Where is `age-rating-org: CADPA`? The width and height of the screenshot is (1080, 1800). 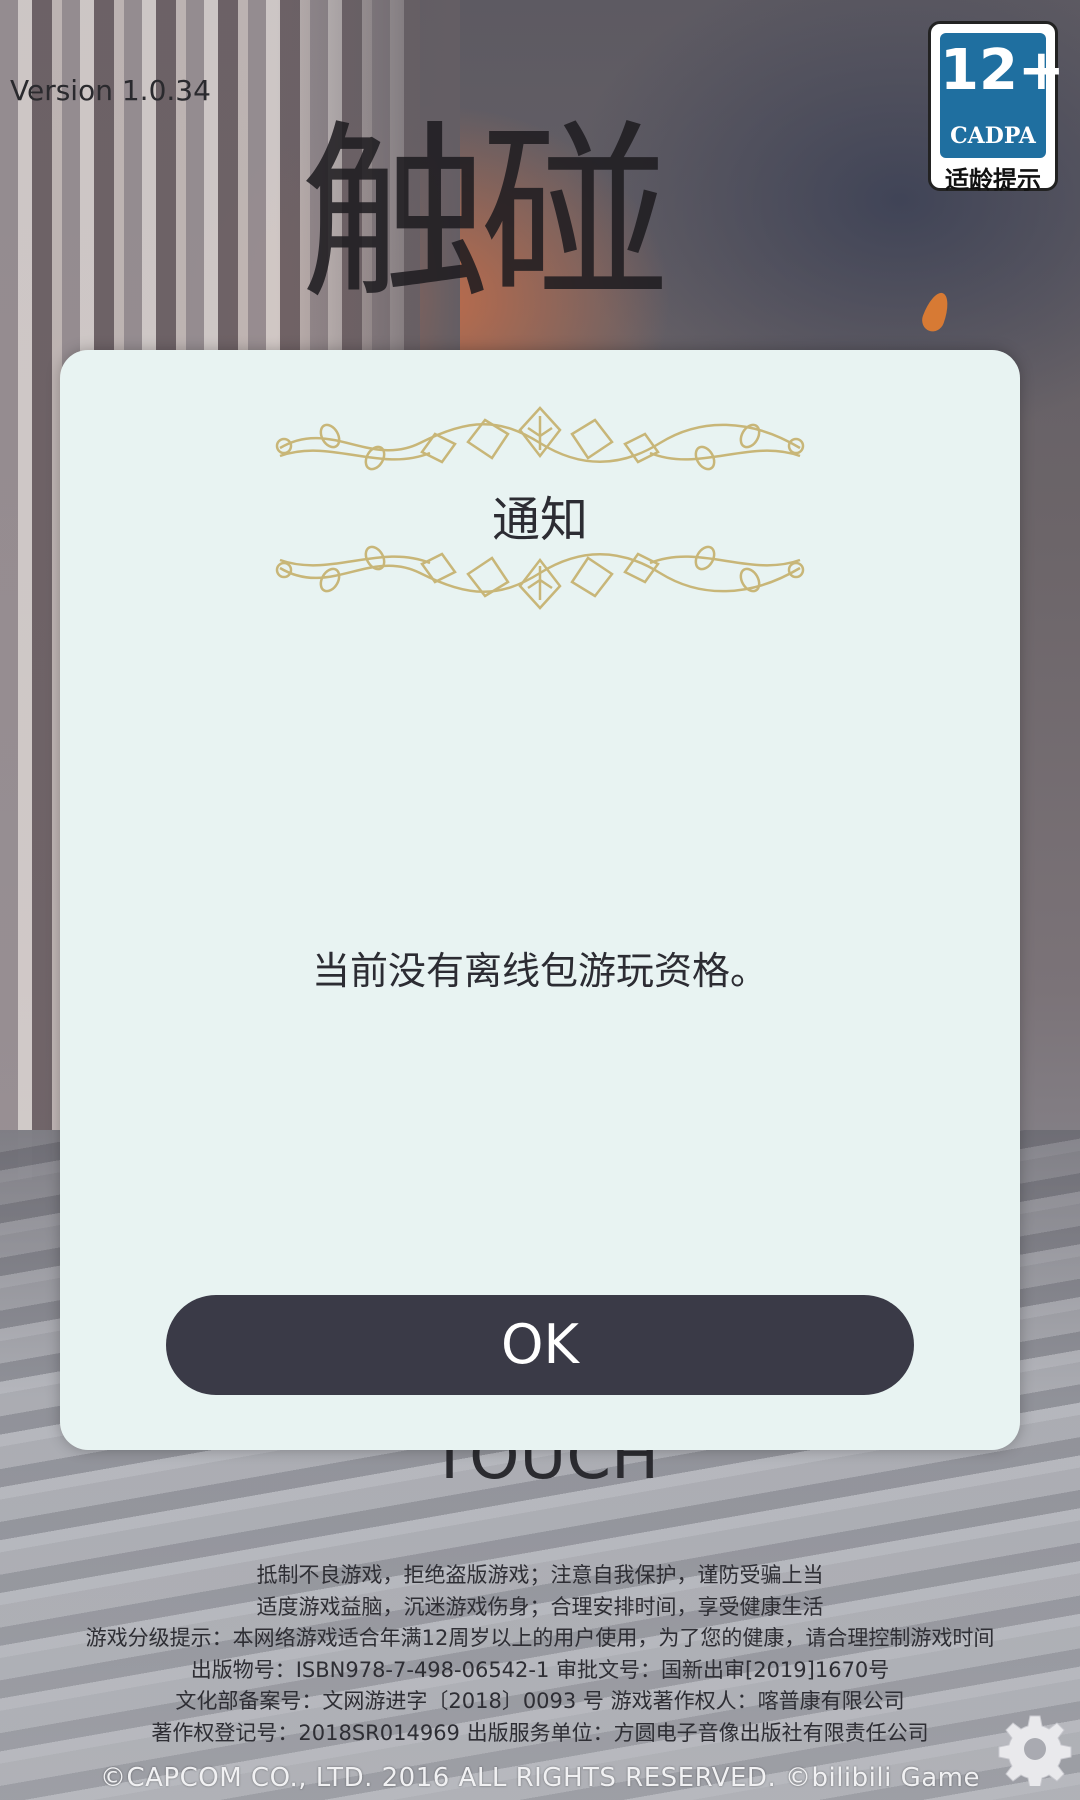
age-rating-org: CADPA is located at coordinates (993, 136).